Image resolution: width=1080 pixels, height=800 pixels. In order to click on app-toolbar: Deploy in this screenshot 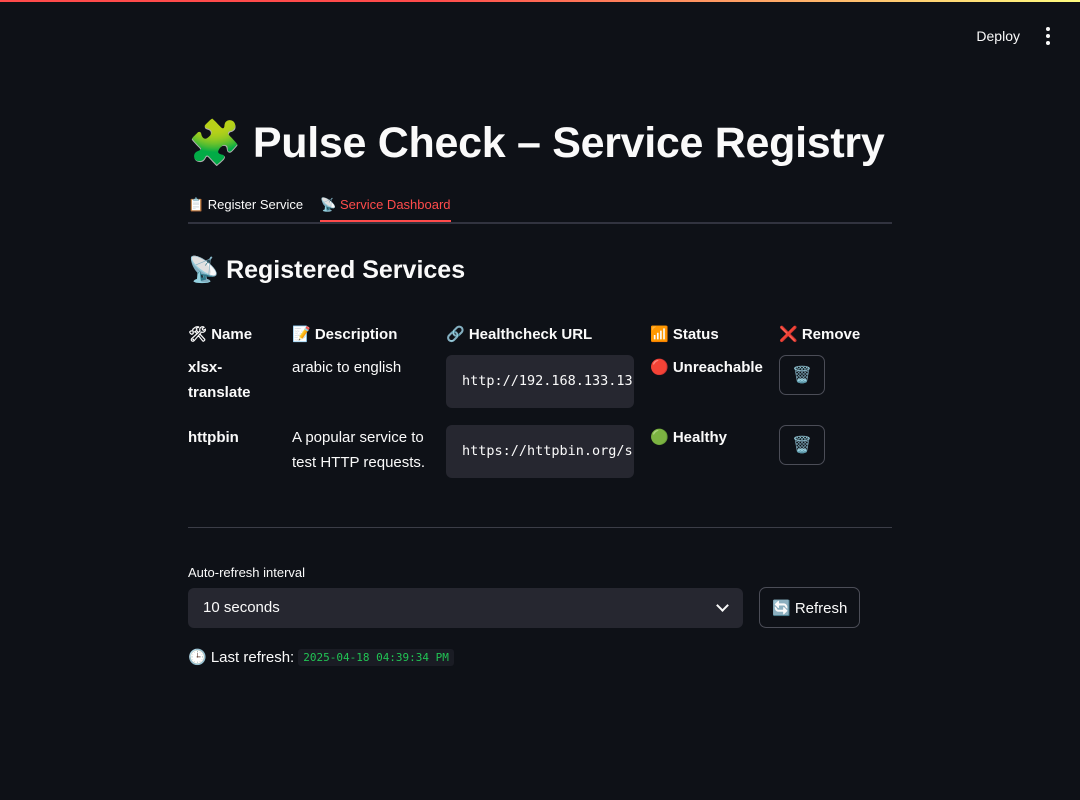, I will do `click(1014, 36)`.